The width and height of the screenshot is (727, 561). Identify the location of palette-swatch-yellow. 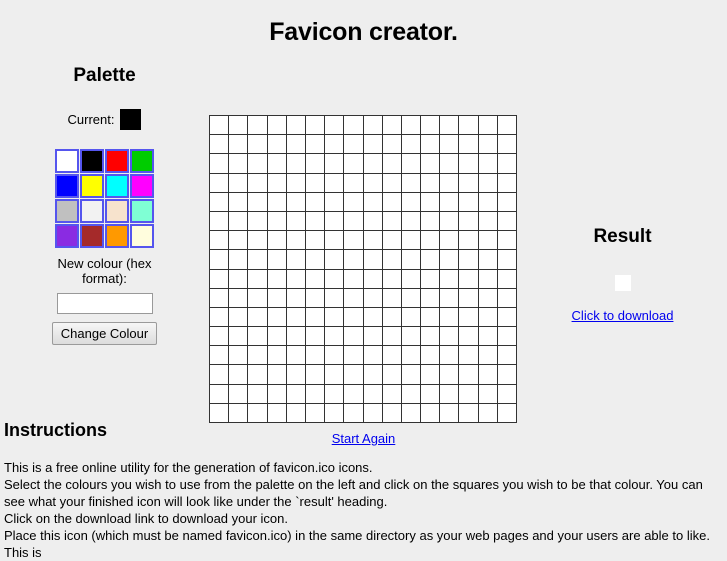
(92, 186).